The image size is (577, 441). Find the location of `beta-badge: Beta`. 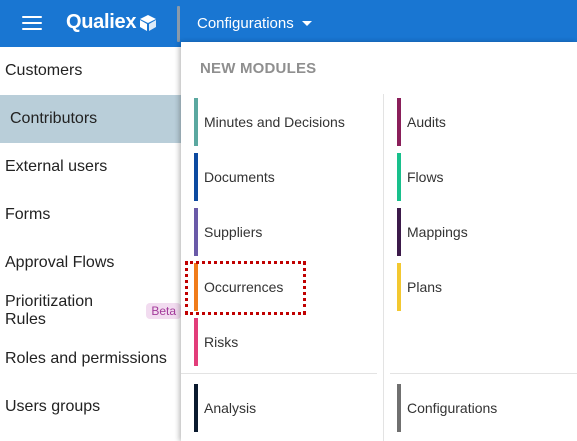

beta-badge: Beta is located at coordinates (163, 311).